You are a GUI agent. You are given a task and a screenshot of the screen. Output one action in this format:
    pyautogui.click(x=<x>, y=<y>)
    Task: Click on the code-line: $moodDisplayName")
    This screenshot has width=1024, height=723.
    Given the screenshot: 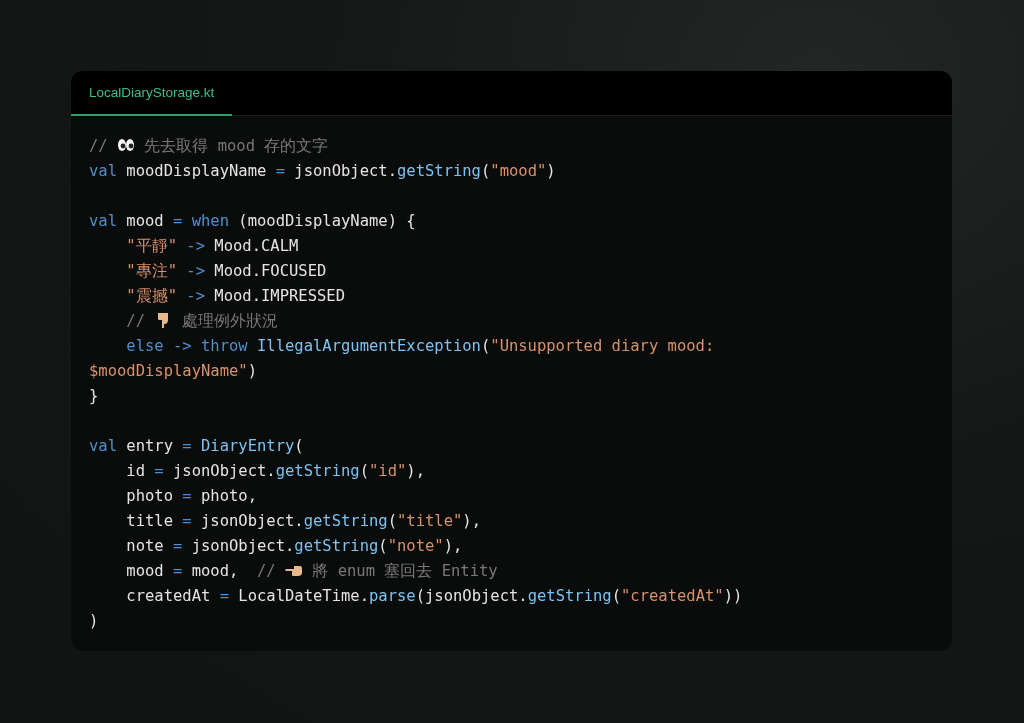 What is the action you would take?
    pyautogui.click(x=173, y=371)
    